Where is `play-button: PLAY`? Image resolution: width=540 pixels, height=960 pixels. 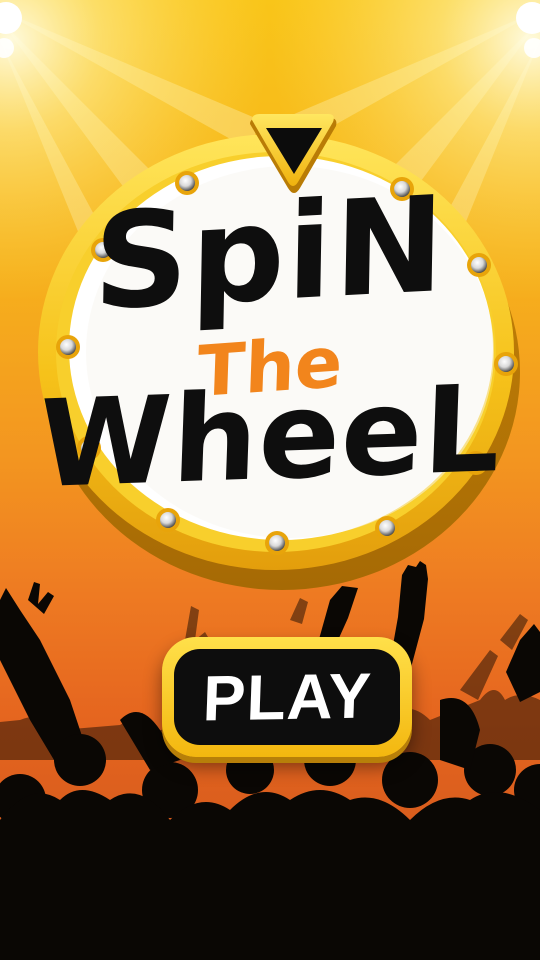
play-button: PLAY is located at coordinates (287, 697).